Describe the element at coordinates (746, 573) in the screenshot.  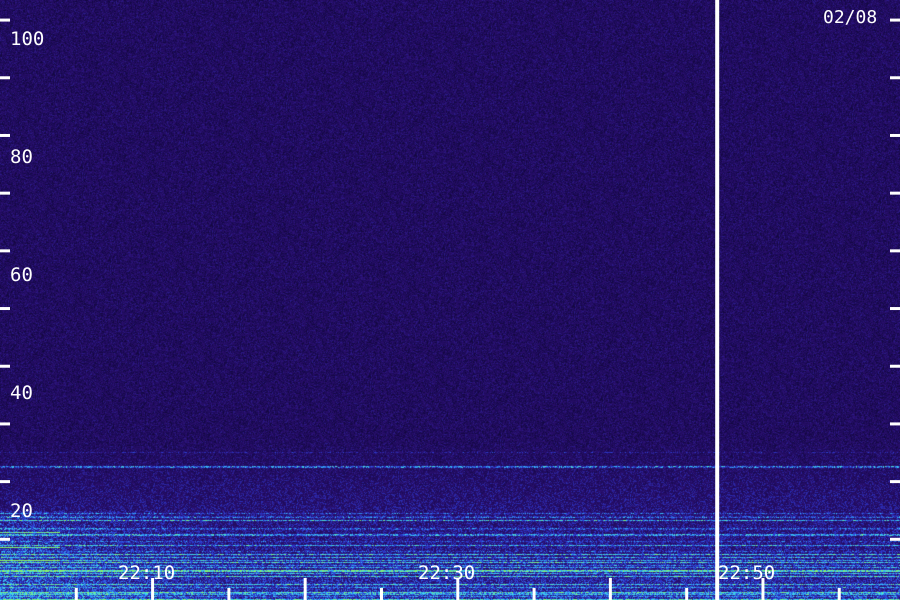
I see `x-tick-label-2250: 22:50` at that location.